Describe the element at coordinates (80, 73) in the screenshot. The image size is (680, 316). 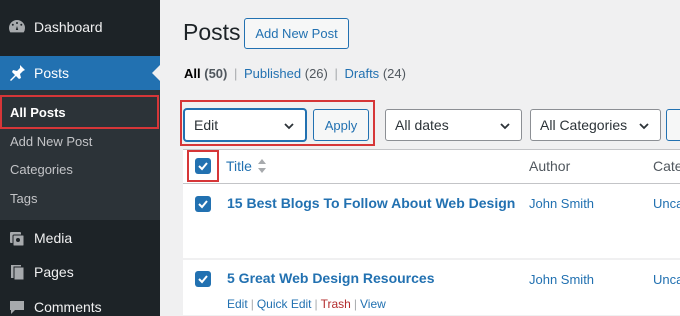
I see `sidebar-item-posts: Posts` at that location.